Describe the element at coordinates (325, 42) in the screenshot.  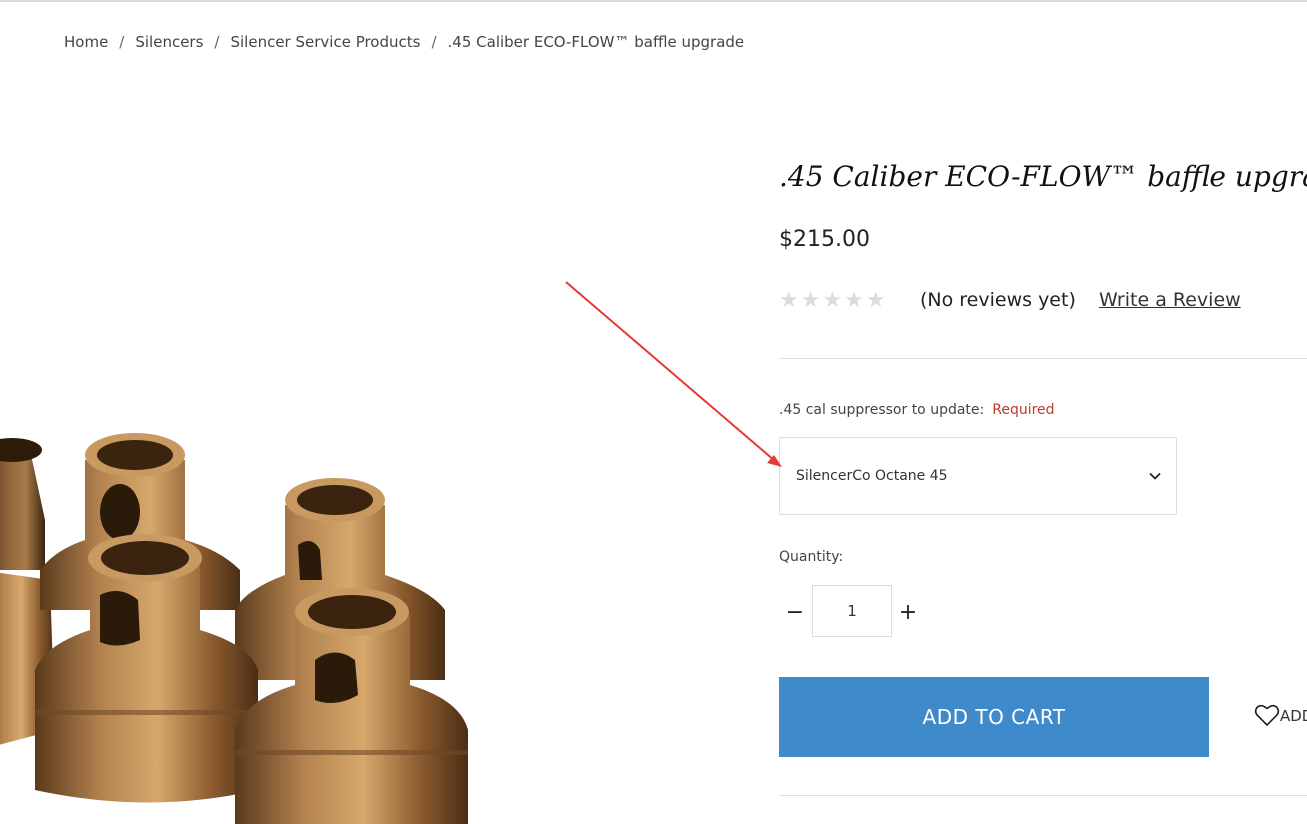
I see `breadcrumb-silencer-service-products: Silencer Service Products` at that location.